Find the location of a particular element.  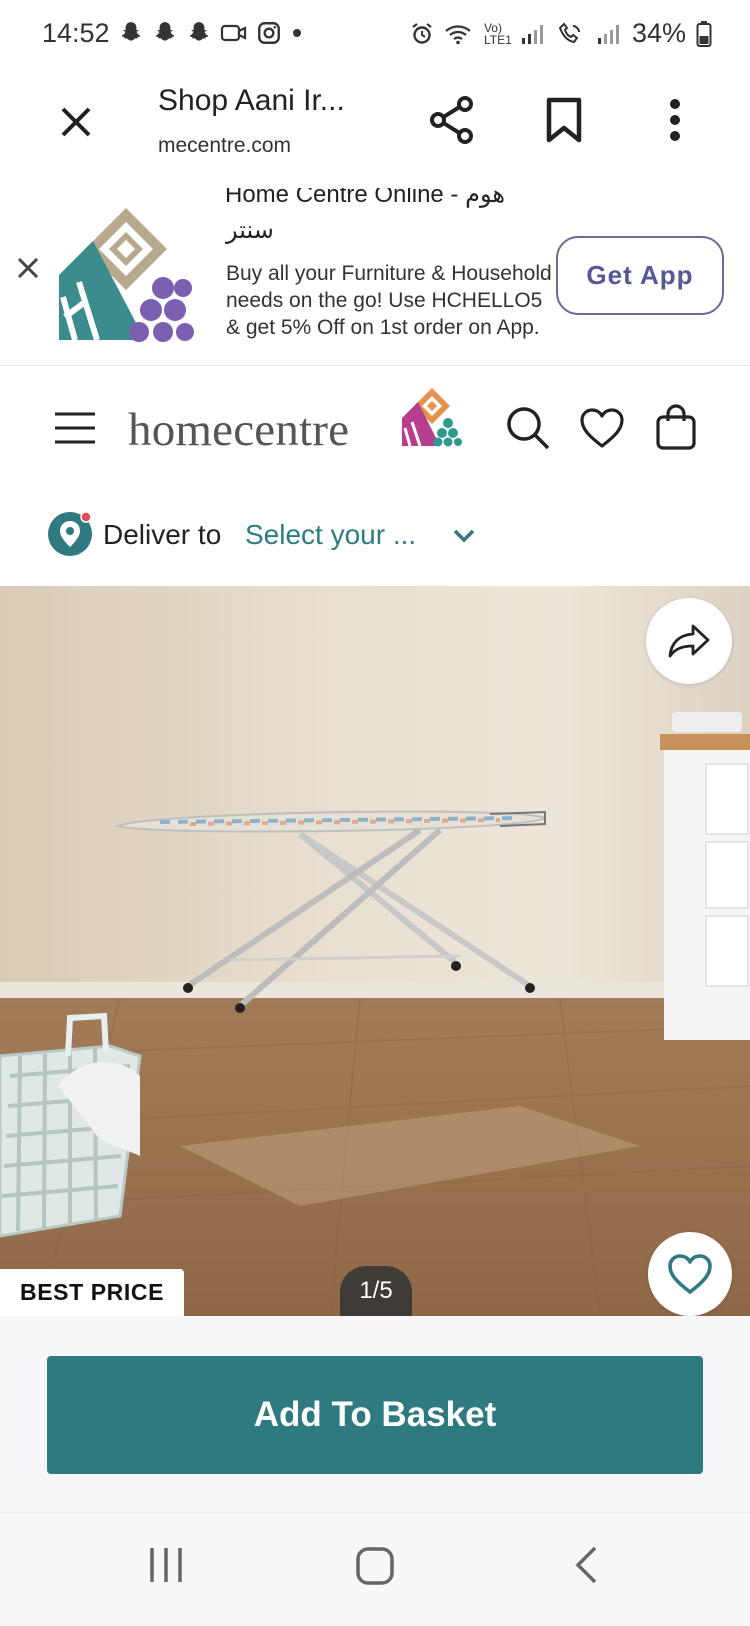

video-call-icon is located at coordinates (233, 33).